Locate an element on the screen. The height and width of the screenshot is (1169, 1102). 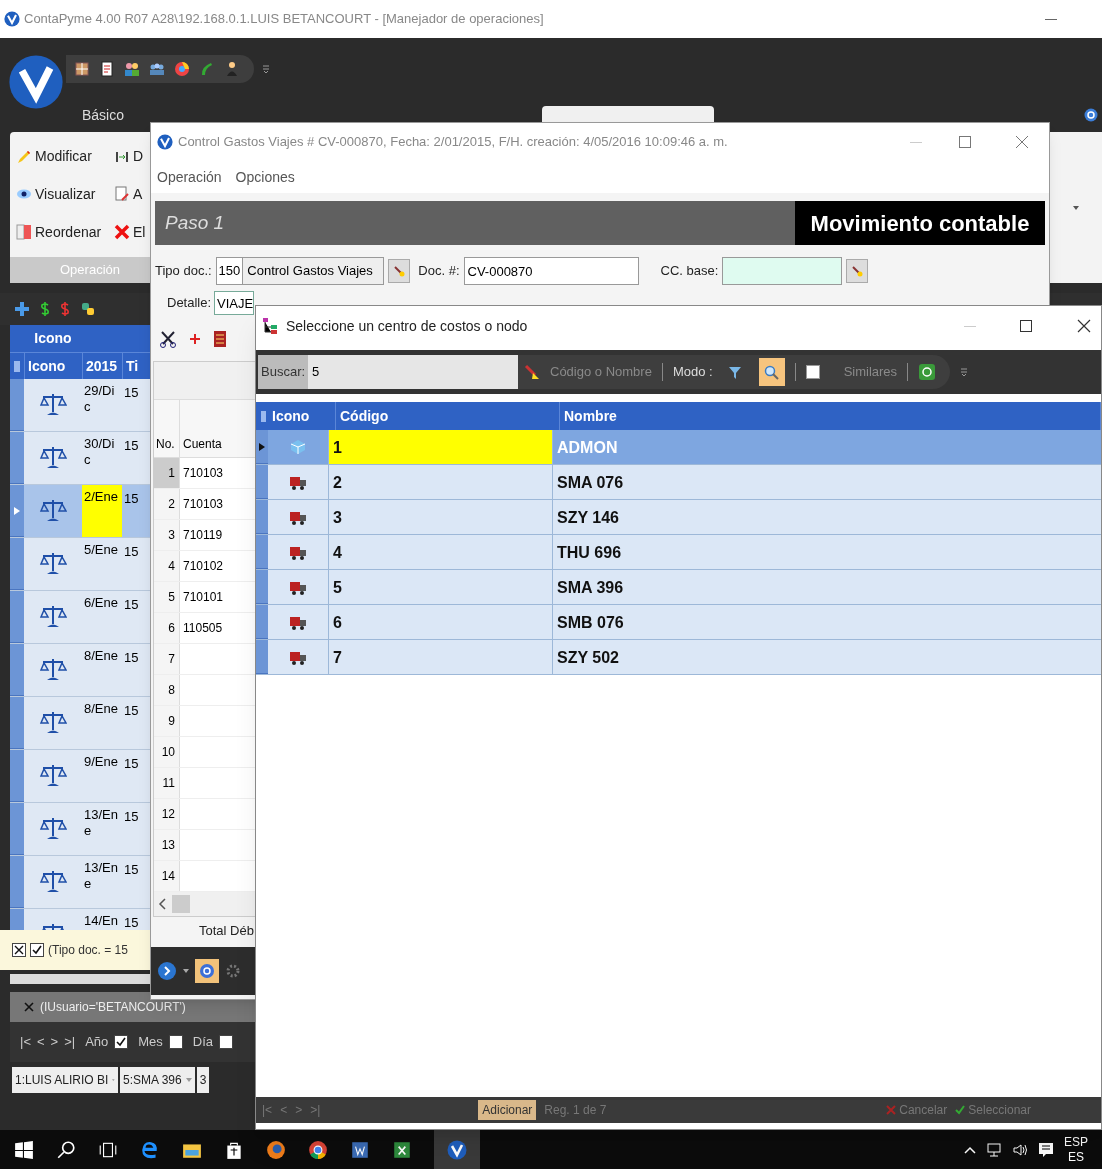
mode-button is located at coordinates (771, 372).